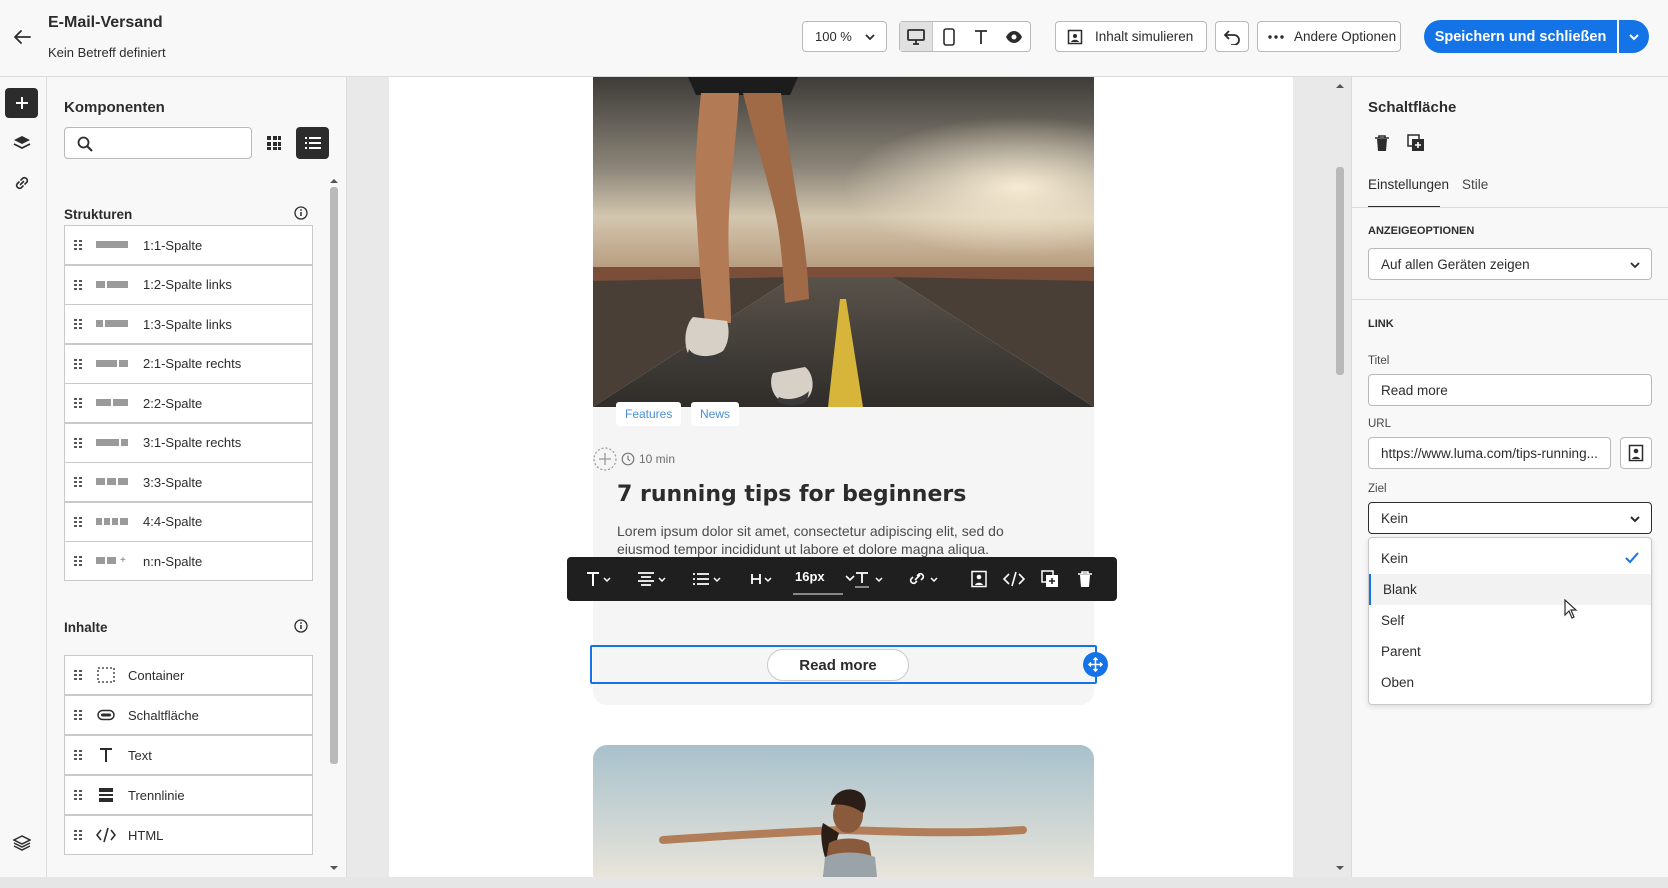 Image resolution: width=1668 pixels, height=888 pixels. I want to click on layers-button, so click(21, 143).